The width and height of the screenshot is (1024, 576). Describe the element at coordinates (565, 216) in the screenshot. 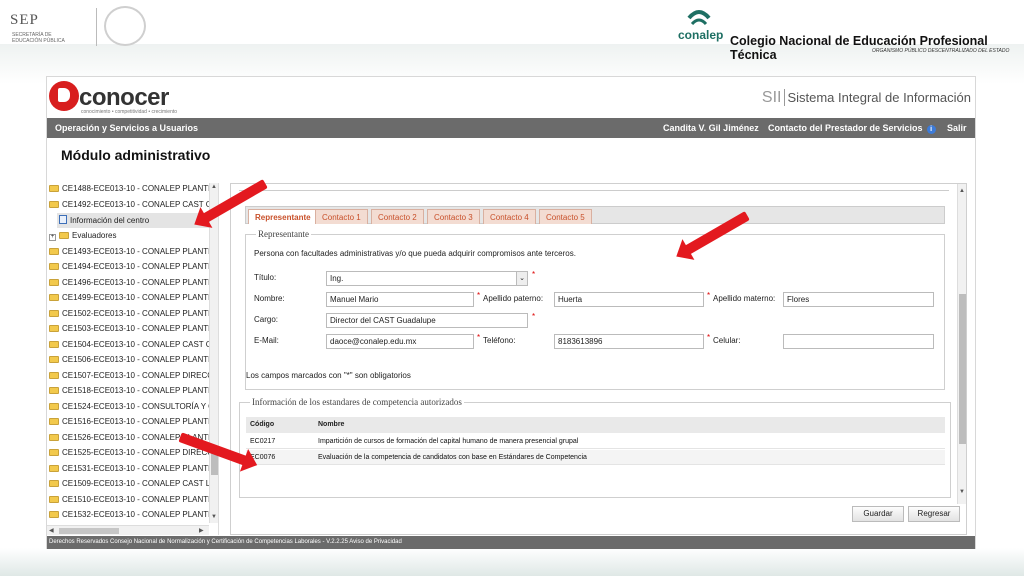

I see `tab-contacto-5: Contacto 5` at that location.